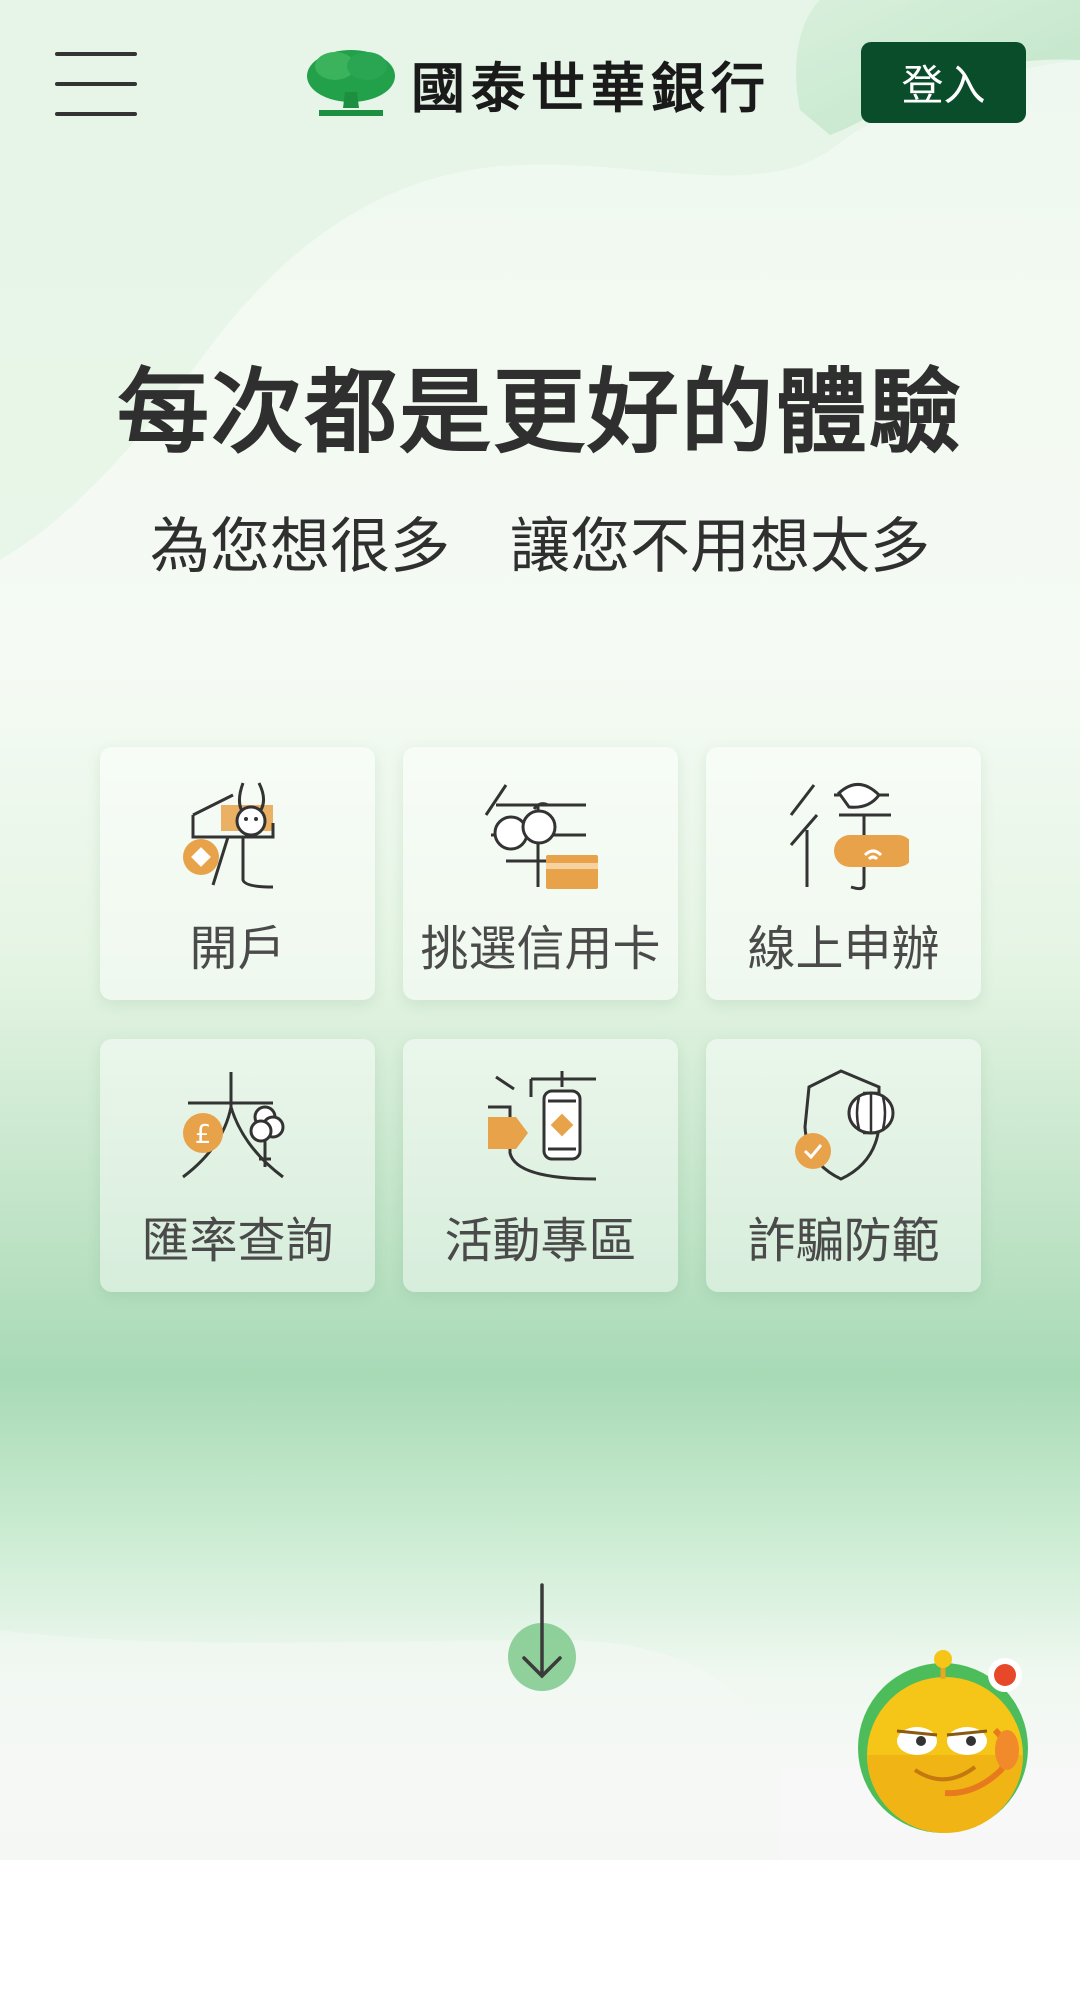 This screenshot has width=1080, height=2011. I want to click on tile-promotions: 活動專區, so click(540, 1165).